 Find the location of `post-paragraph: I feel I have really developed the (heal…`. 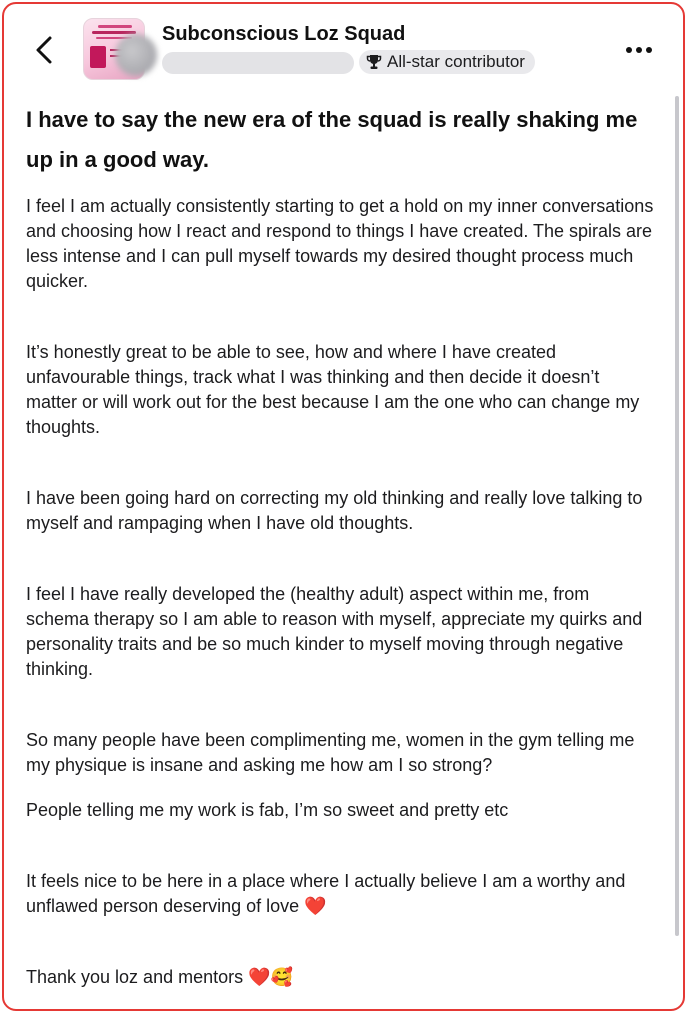

post-paragraph: I feel I have really developed the (heal… is located at coordinates (334, 631).